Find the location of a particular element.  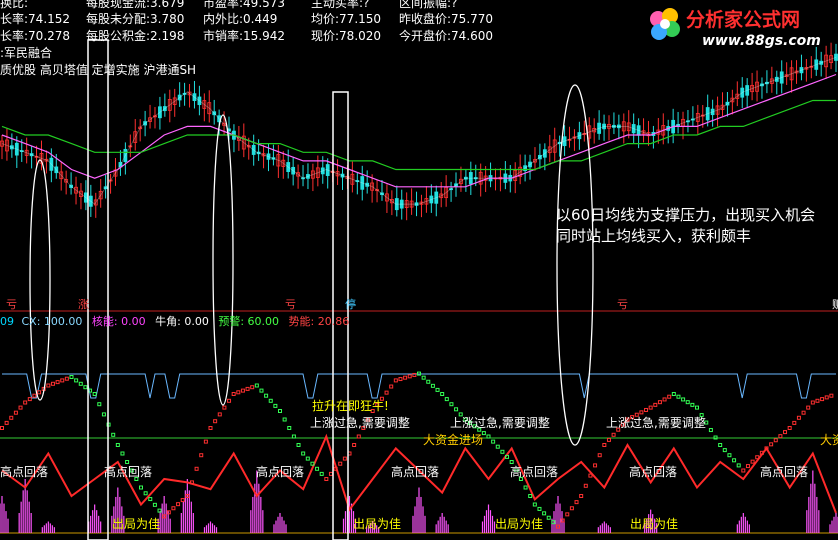

signal-label: 上涨过急,需要调整 is located at coordinates (656, 423).